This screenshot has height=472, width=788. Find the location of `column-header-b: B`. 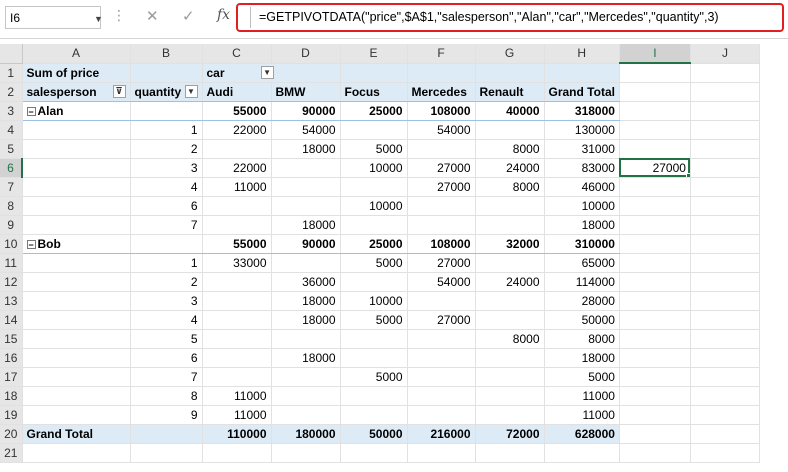

column-header-b: B is located at coordinates (166, 54).